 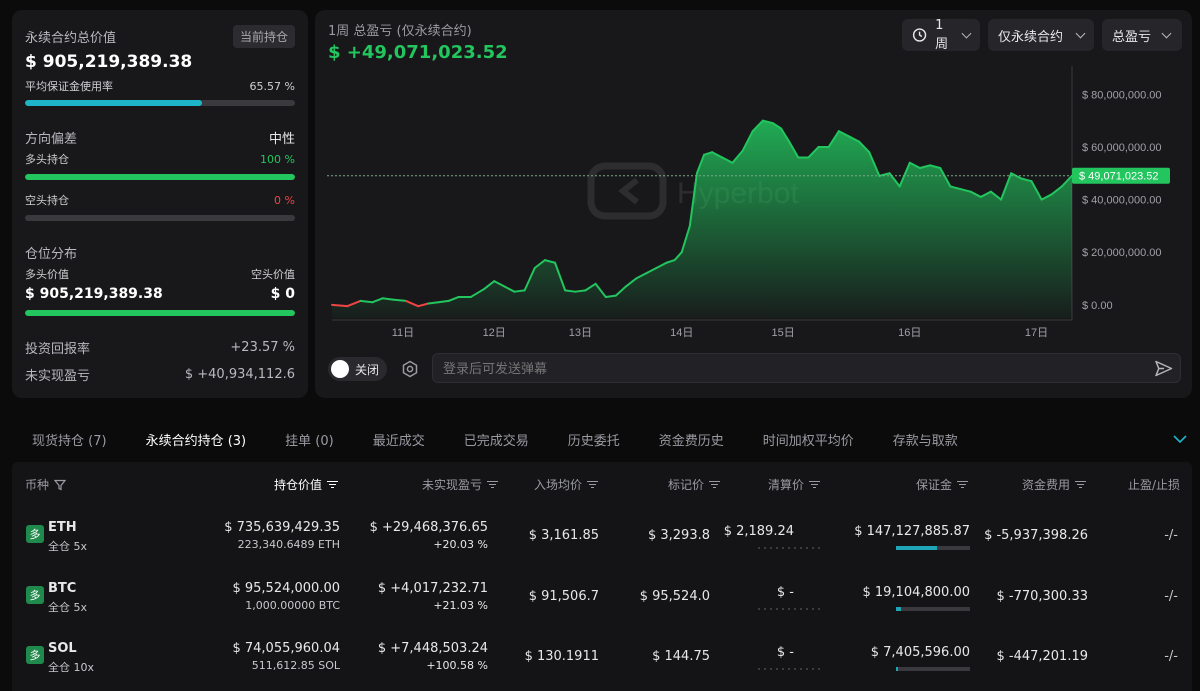 What do you see at coordinates (1153, 485) in the screenshot?
I see `col-tpsl-label: 止盈/止损` at bounding box center [1153, 485].